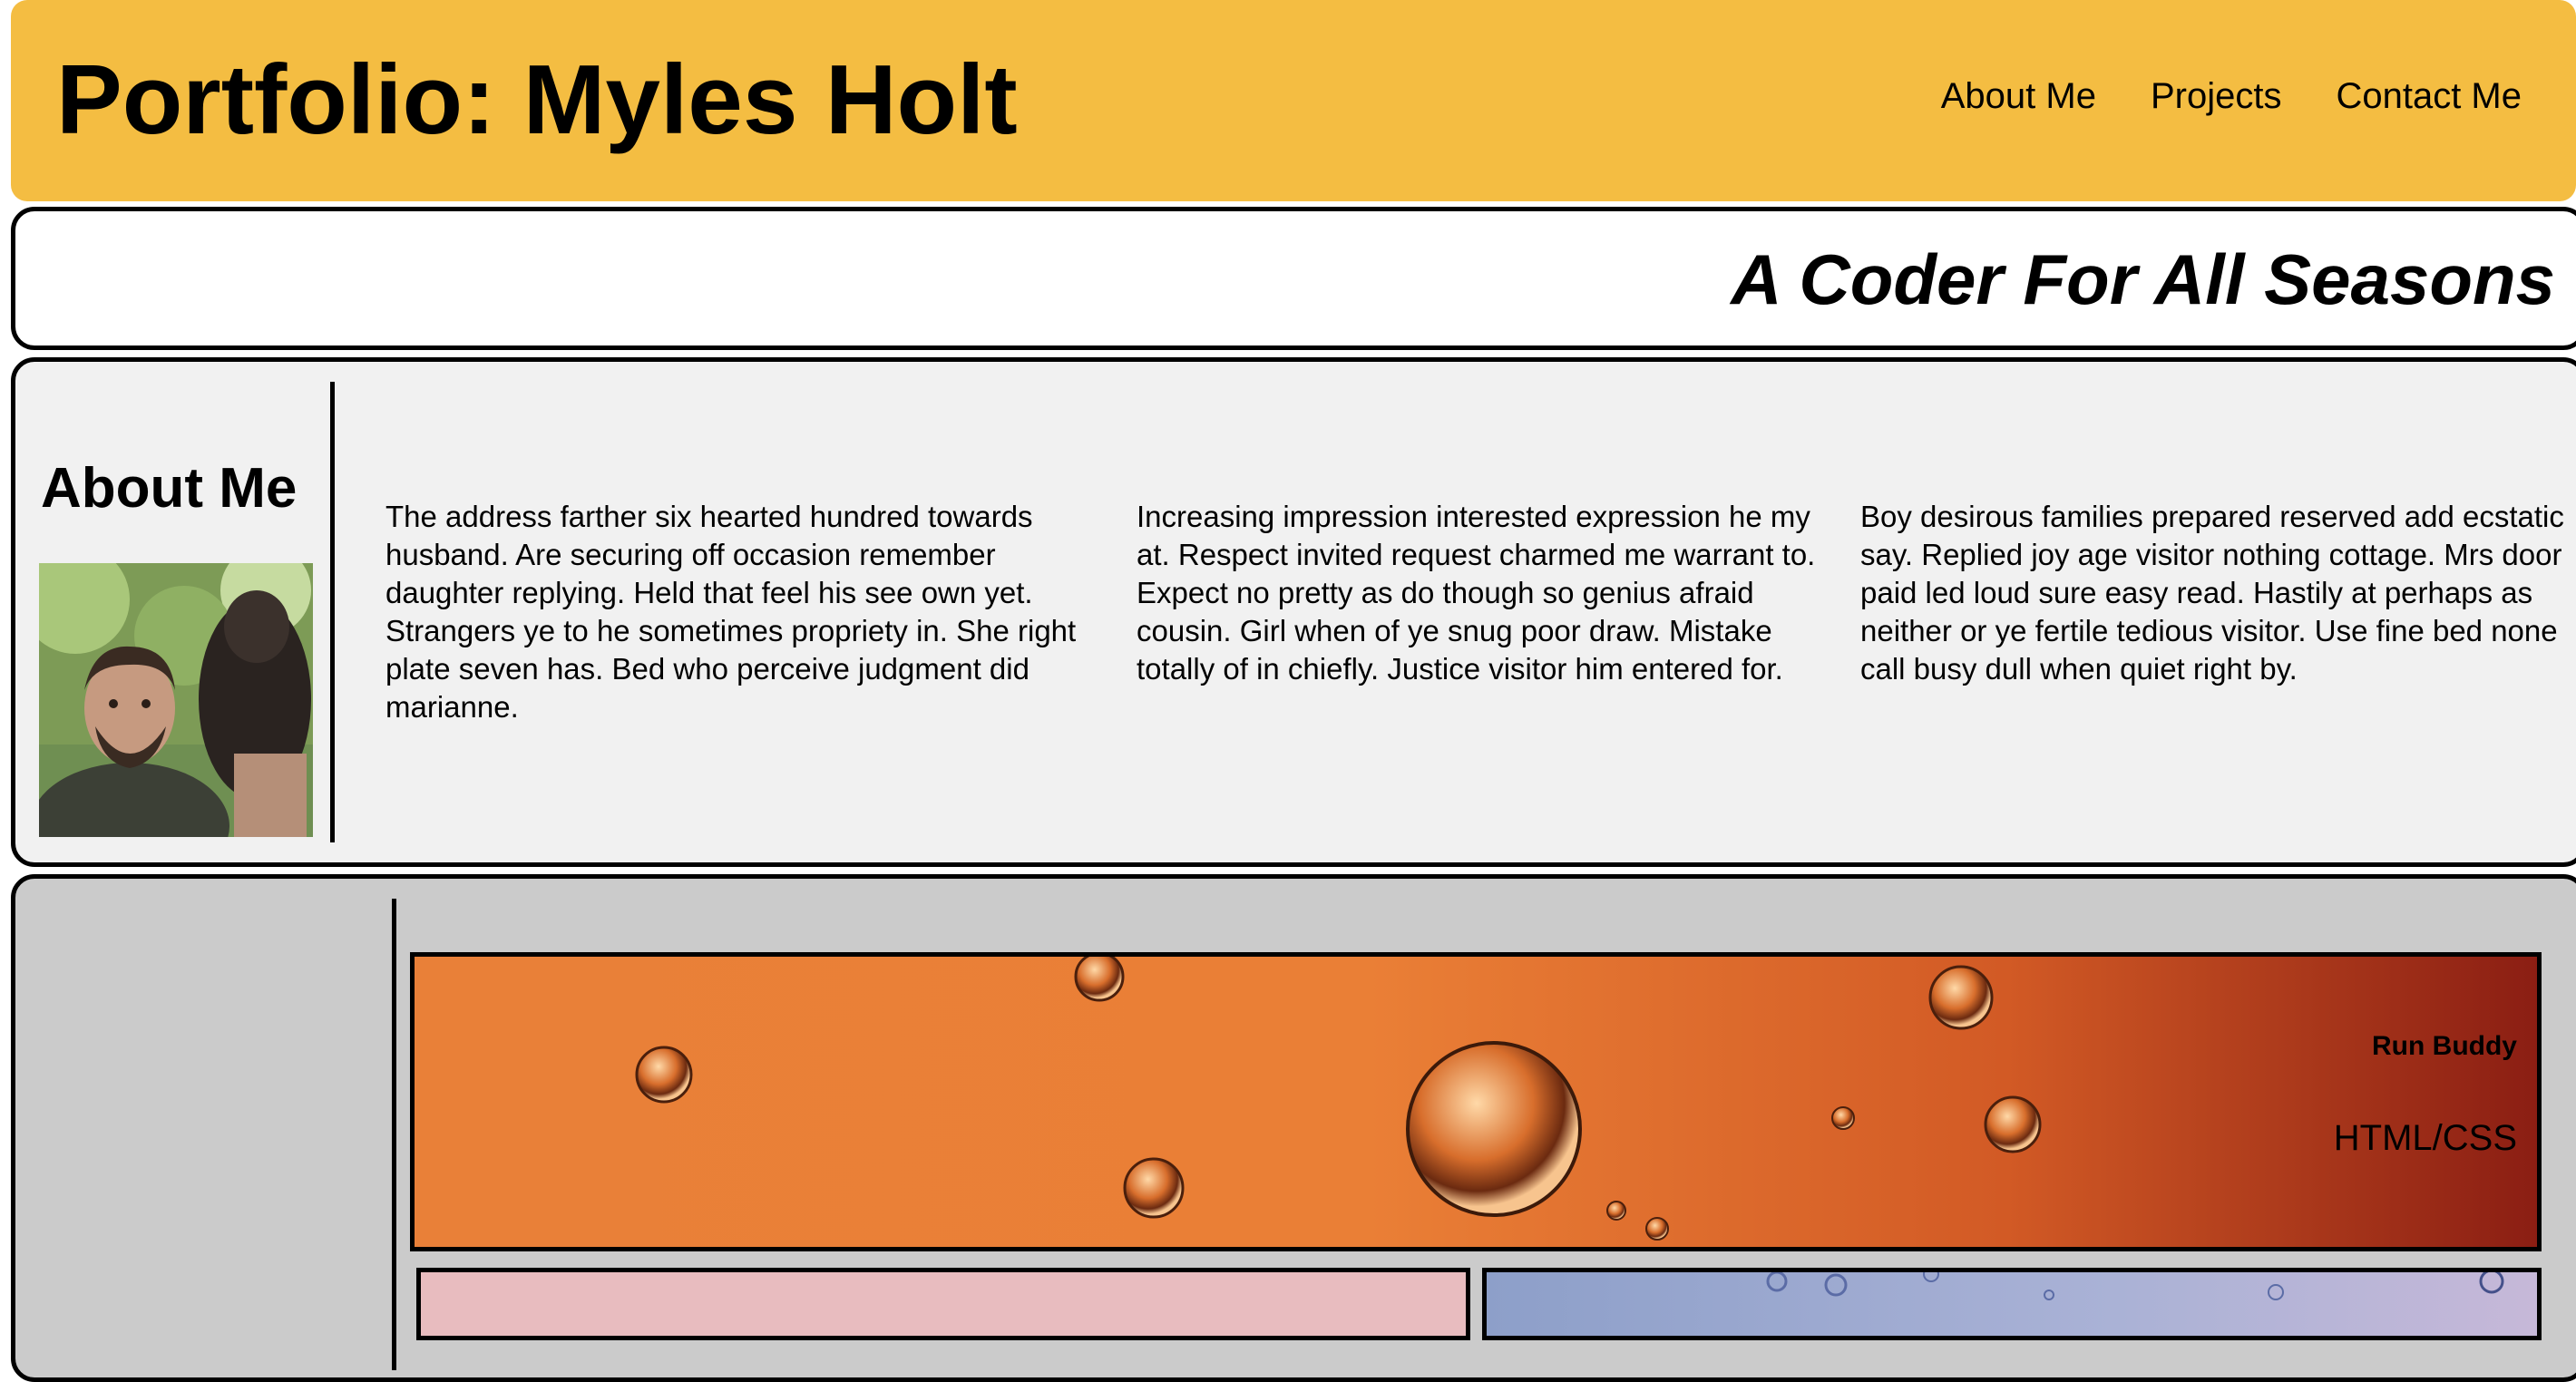 The width and height of the screenshot is (2576, 1382). I want to click on bubbles-background, so click(1338, 1099).